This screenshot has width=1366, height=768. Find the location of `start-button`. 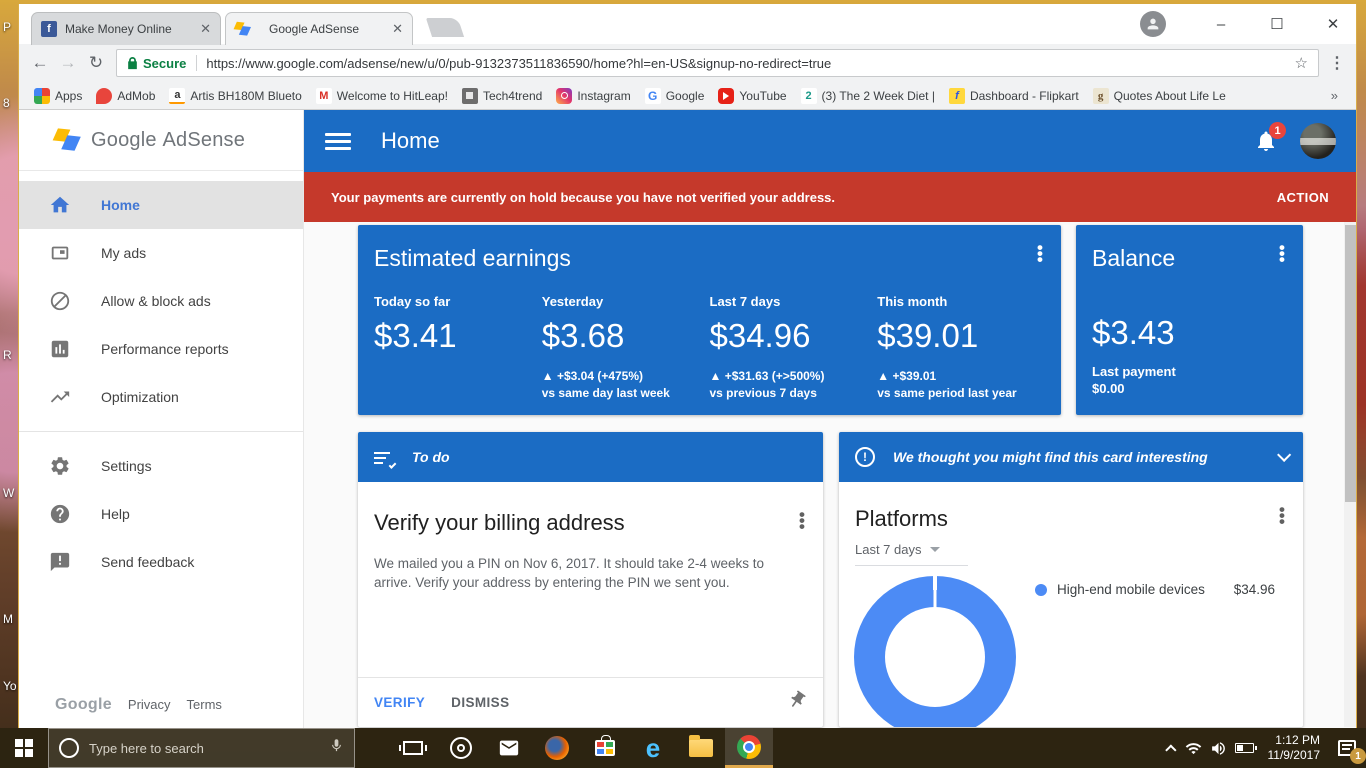

start-button is located at coordinates (24, 748).